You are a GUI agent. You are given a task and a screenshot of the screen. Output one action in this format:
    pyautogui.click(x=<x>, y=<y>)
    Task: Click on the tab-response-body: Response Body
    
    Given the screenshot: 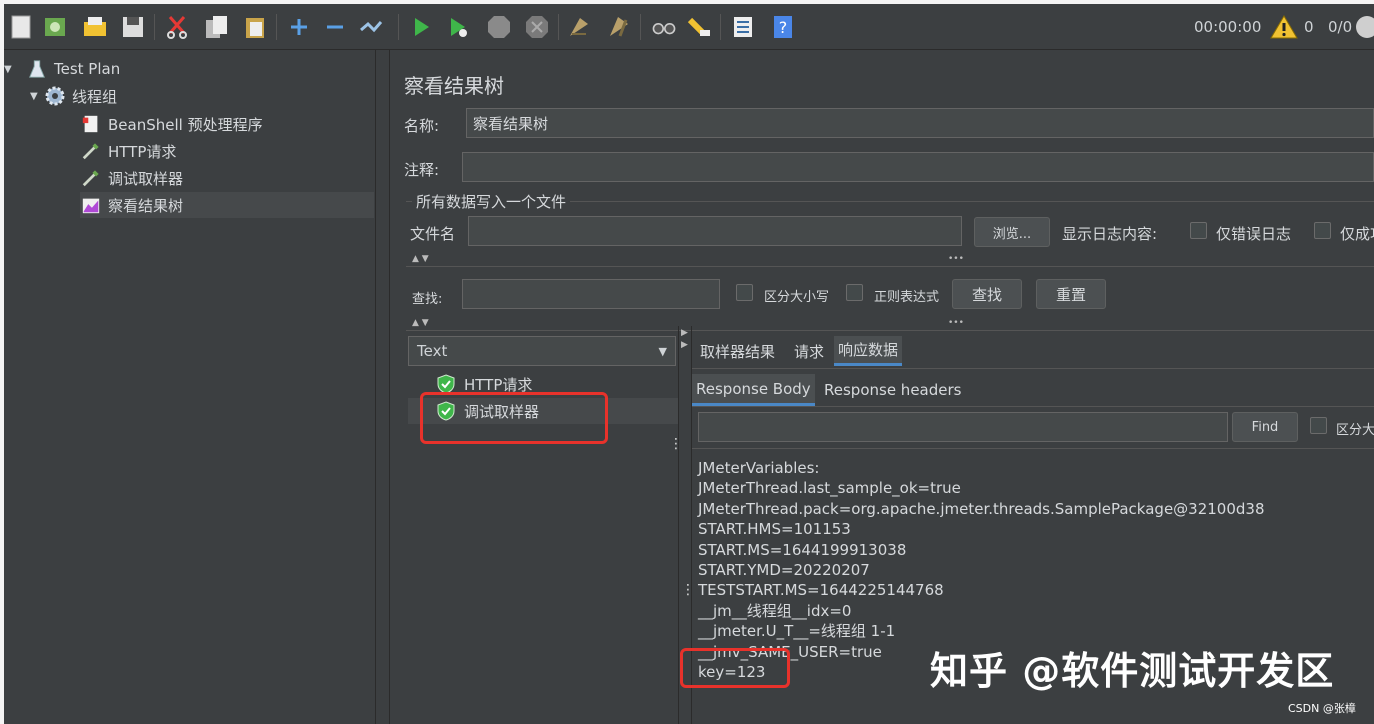 What is the action you would take?
    pyautogui.click(x=753, y=390)
    